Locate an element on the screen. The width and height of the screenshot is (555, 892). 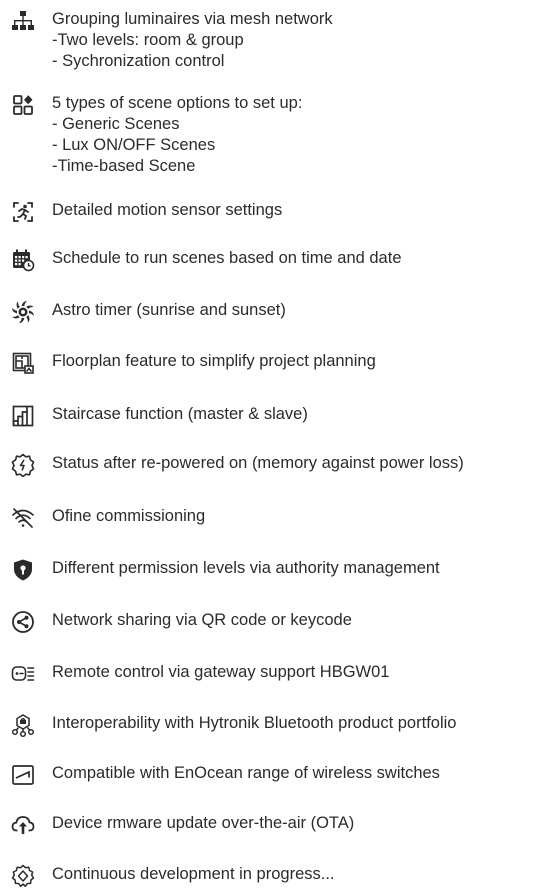
feature-title: Network sharing via QR code or keycode is located at coordinates (202, 620).